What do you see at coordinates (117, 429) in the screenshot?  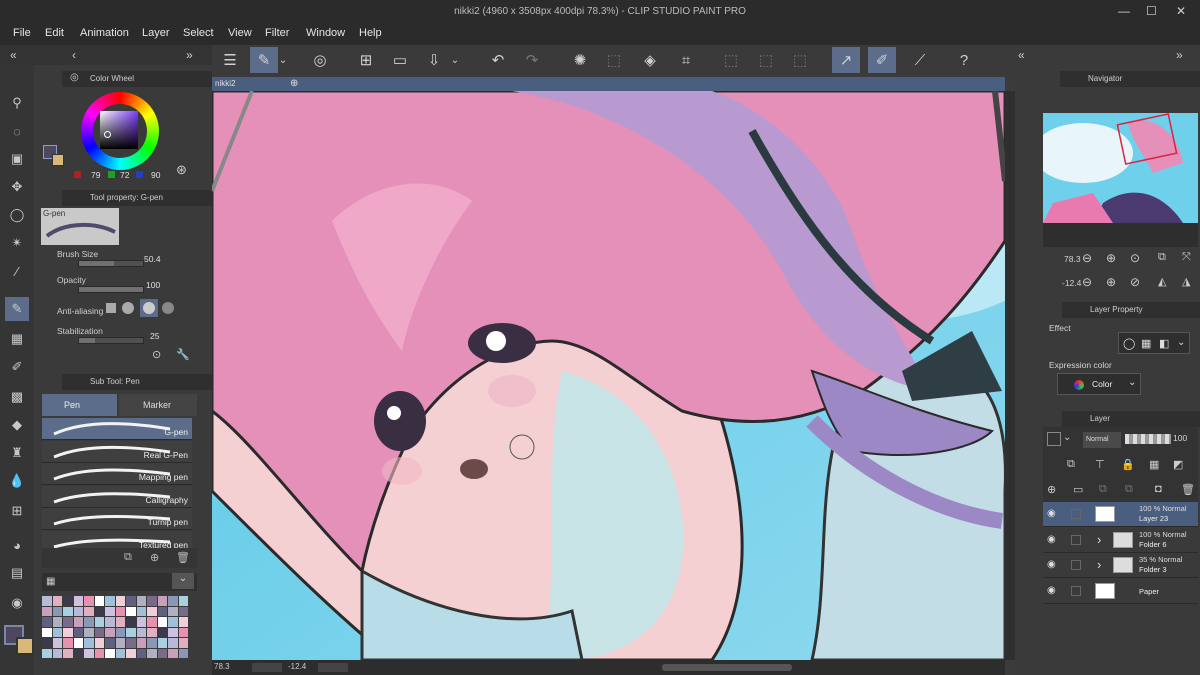 I see `sub-tool-item: G-pen` at bounding box center [117, 429].